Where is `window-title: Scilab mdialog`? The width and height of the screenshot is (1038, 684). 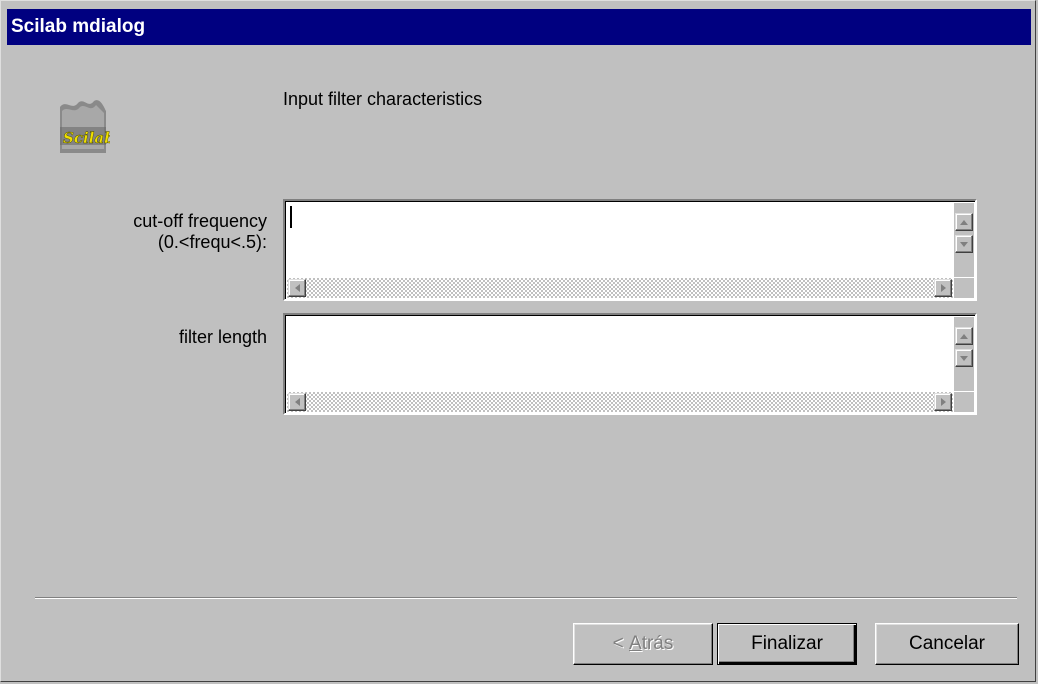
window-title: Scilab mdialog is located at coordinates (78, 26).